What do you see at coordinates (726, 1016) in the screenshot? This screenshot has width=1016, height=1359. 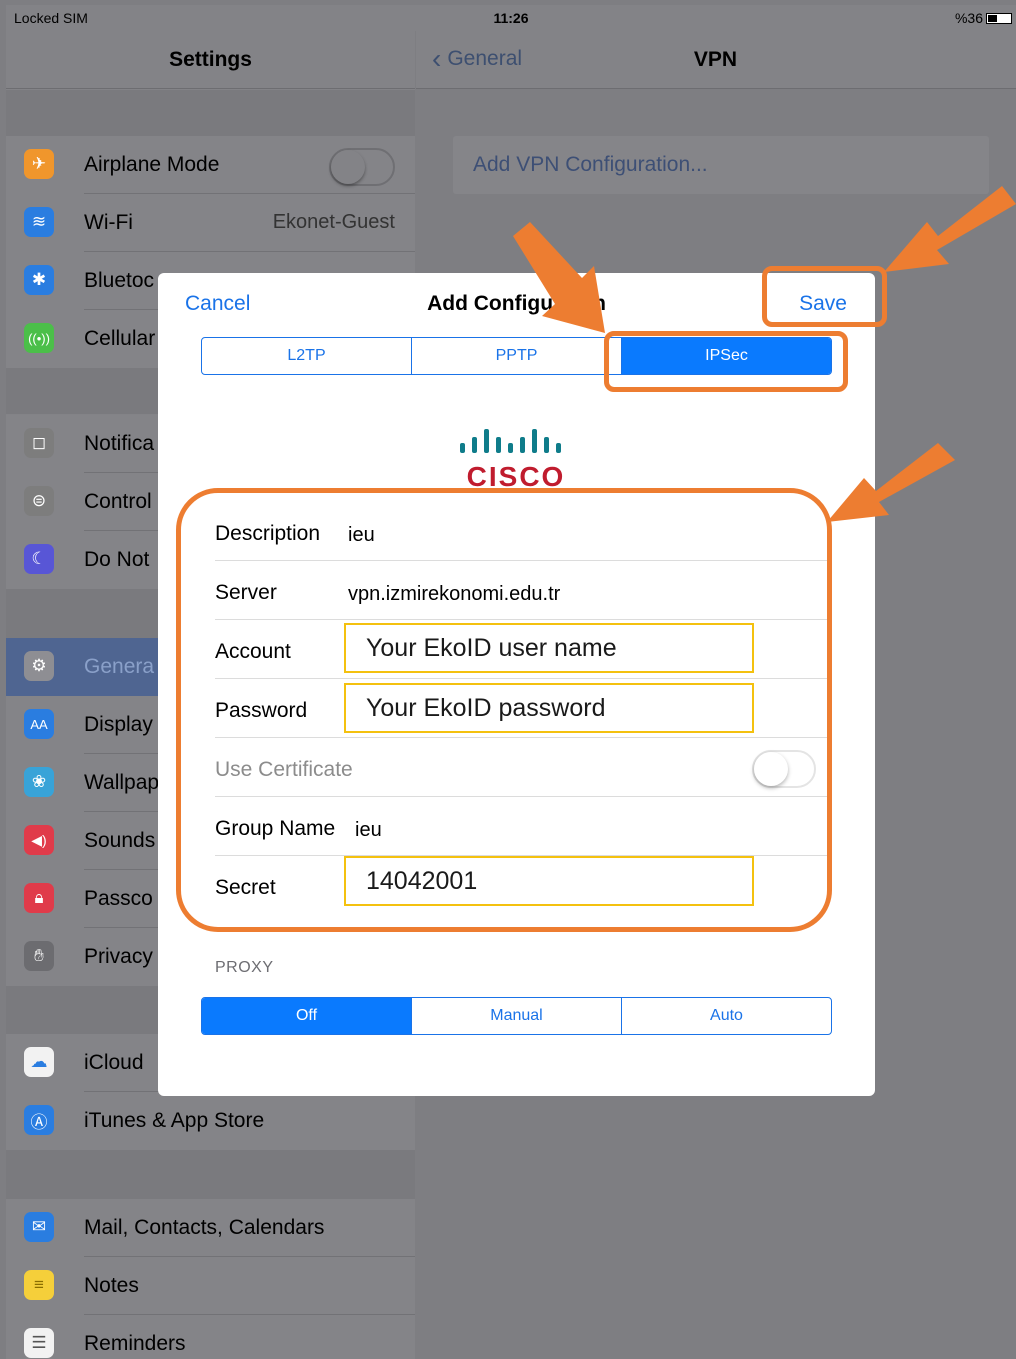 I see `segment-proxy-auto: Auto` at bounding box center [726, 1016].